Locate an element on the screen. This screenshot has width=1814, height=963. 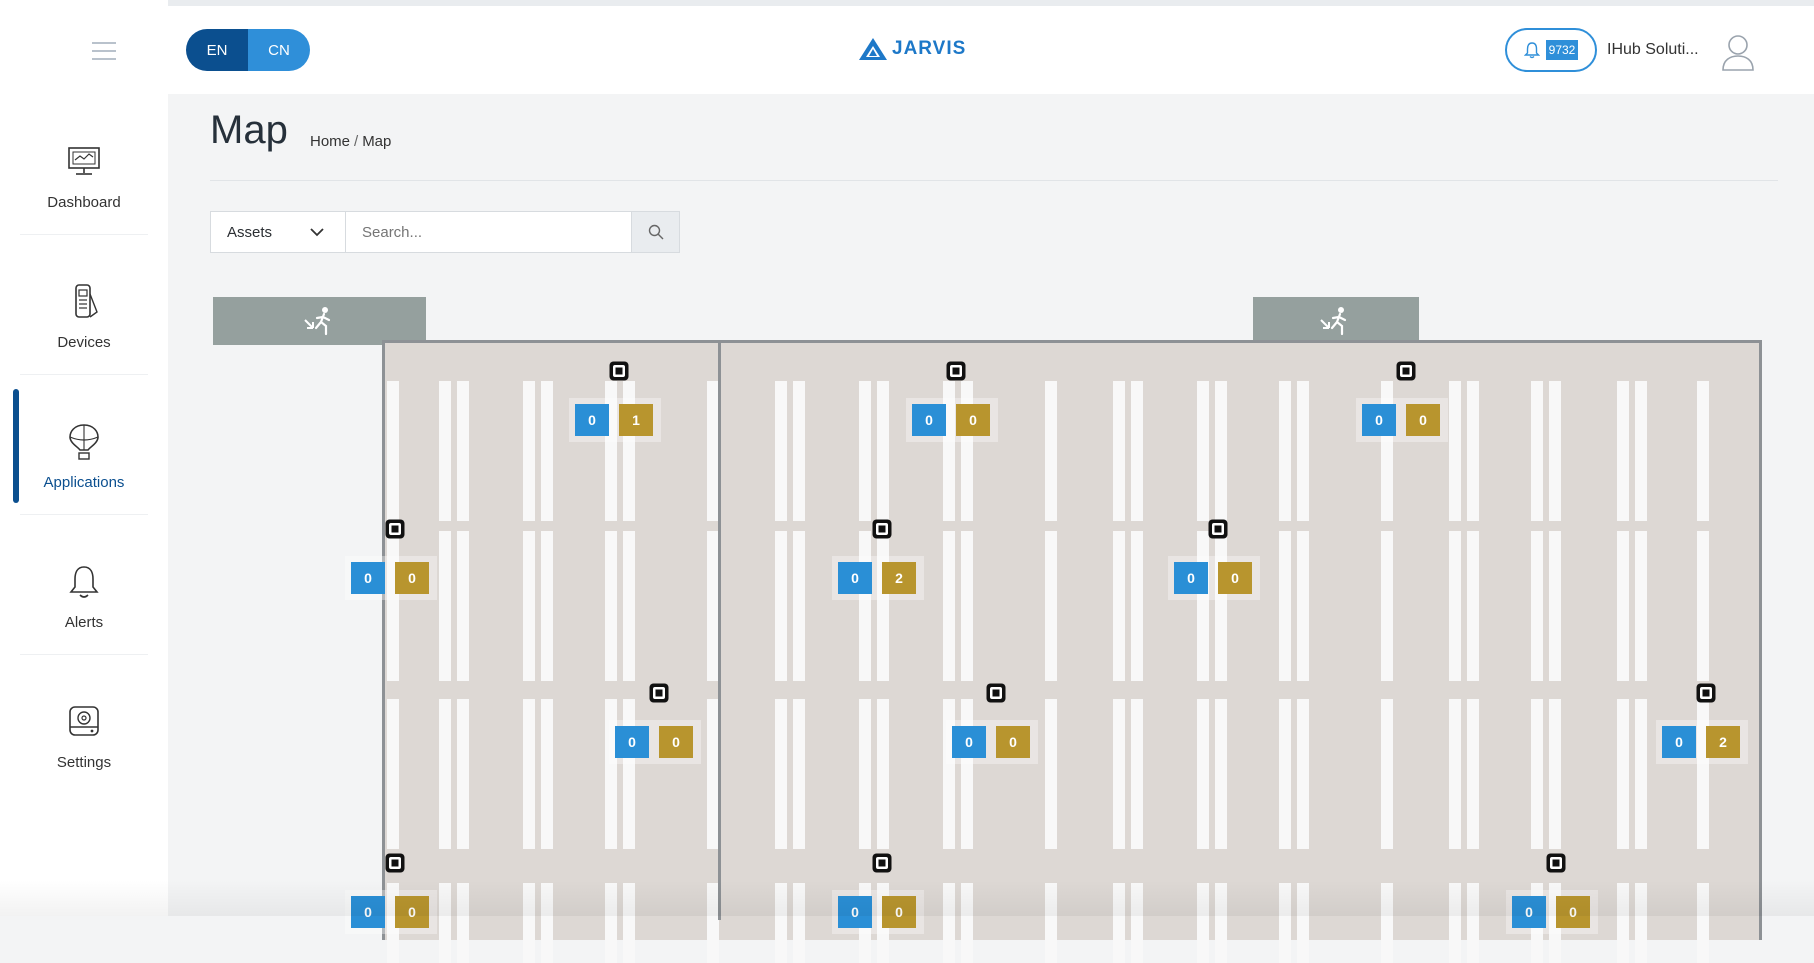
breadcrumb: Home / Map is located at coordinates (350, 141).